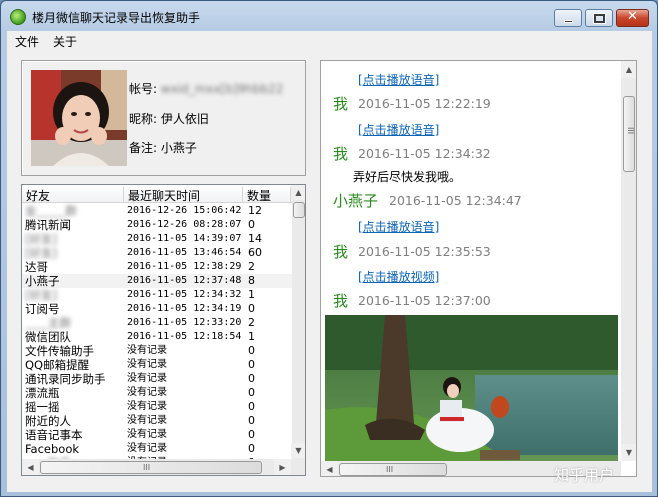  What do you see at coordinates (329, 16) in the screenshot?
I see `title-bar: 楼月微信聊天记录导出恢复助手 ✕` at bounding box center [329, 16].